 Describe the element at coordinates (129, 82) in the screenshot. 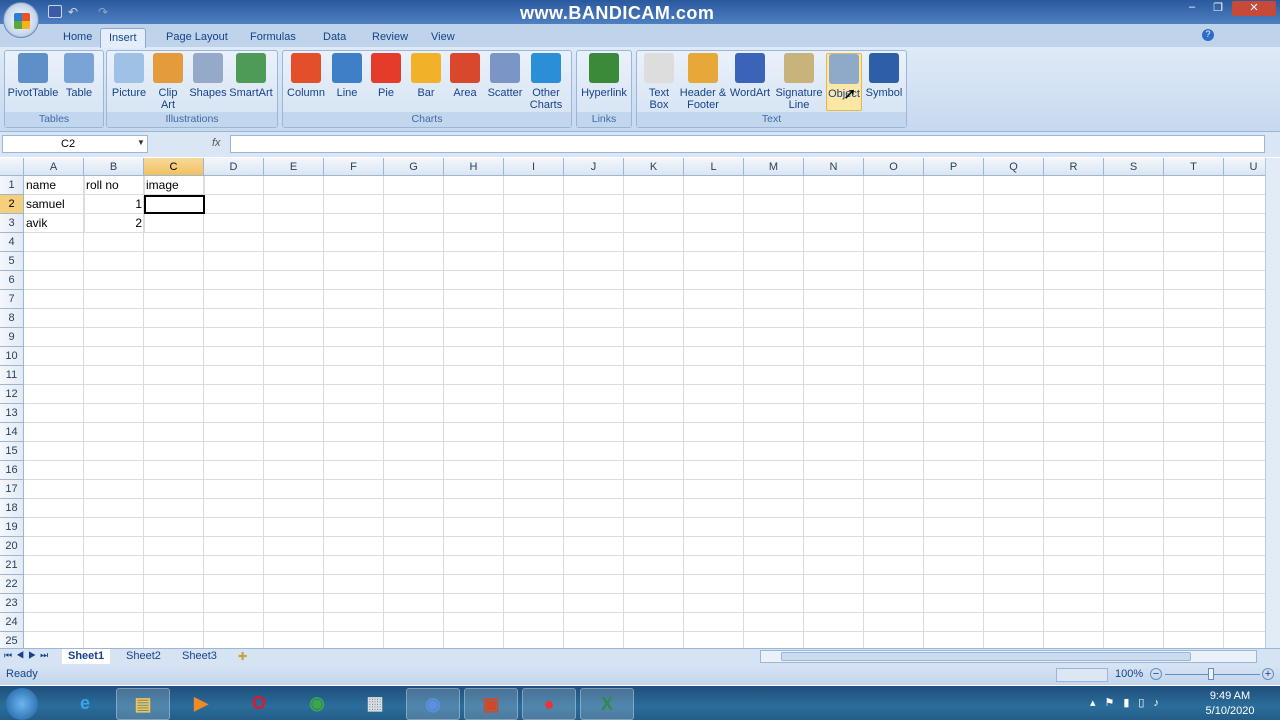

I see `picture-button: Picture` at that location.